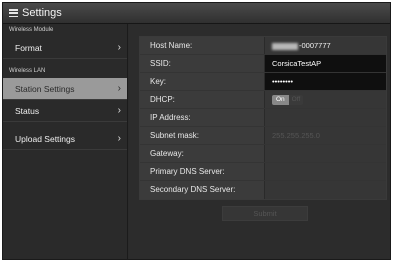 This screenshot has height=262, width=393. I want to click on key-field: ••••••••, so click(325, 81).